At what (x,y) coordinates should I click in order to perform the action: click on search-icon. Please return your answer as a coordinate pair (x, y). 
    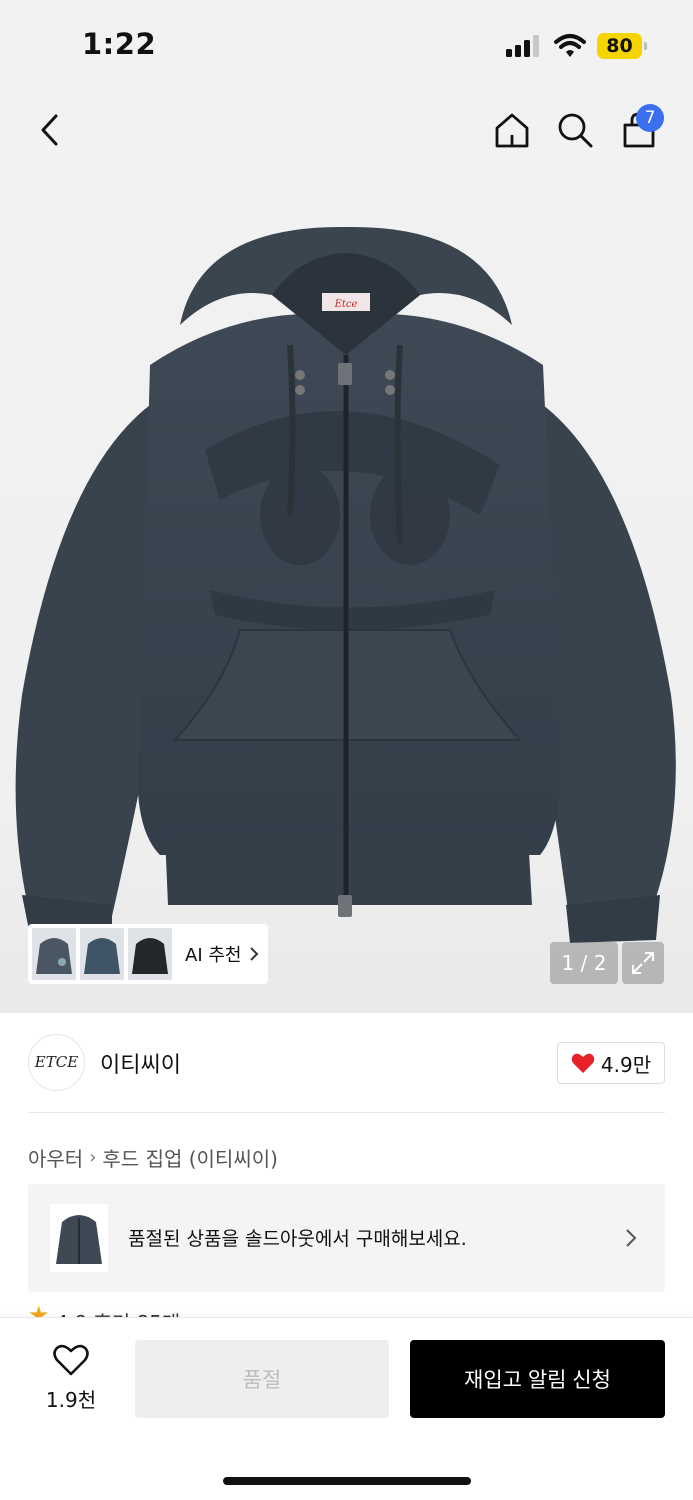
    Looking at the image, I should click on (575, 130).